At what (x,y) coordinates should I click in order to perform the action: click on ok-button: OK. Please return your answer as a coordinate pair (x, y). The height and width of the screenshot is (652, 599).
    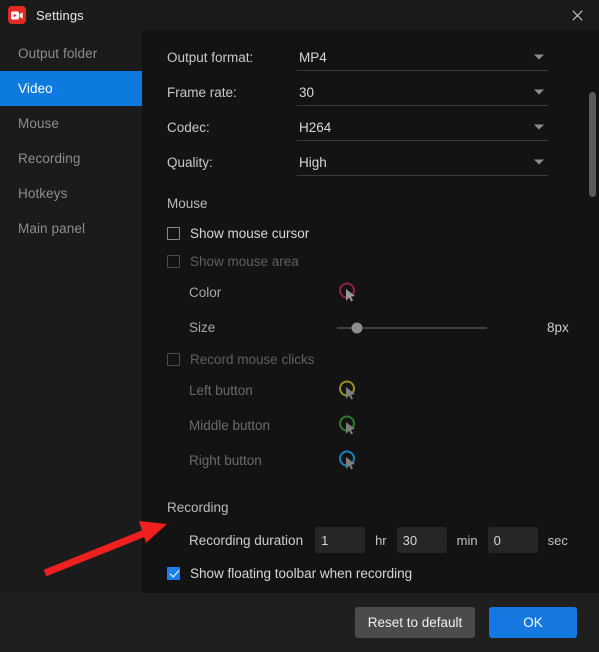
    Looking at the image, I should click on (533, 622).